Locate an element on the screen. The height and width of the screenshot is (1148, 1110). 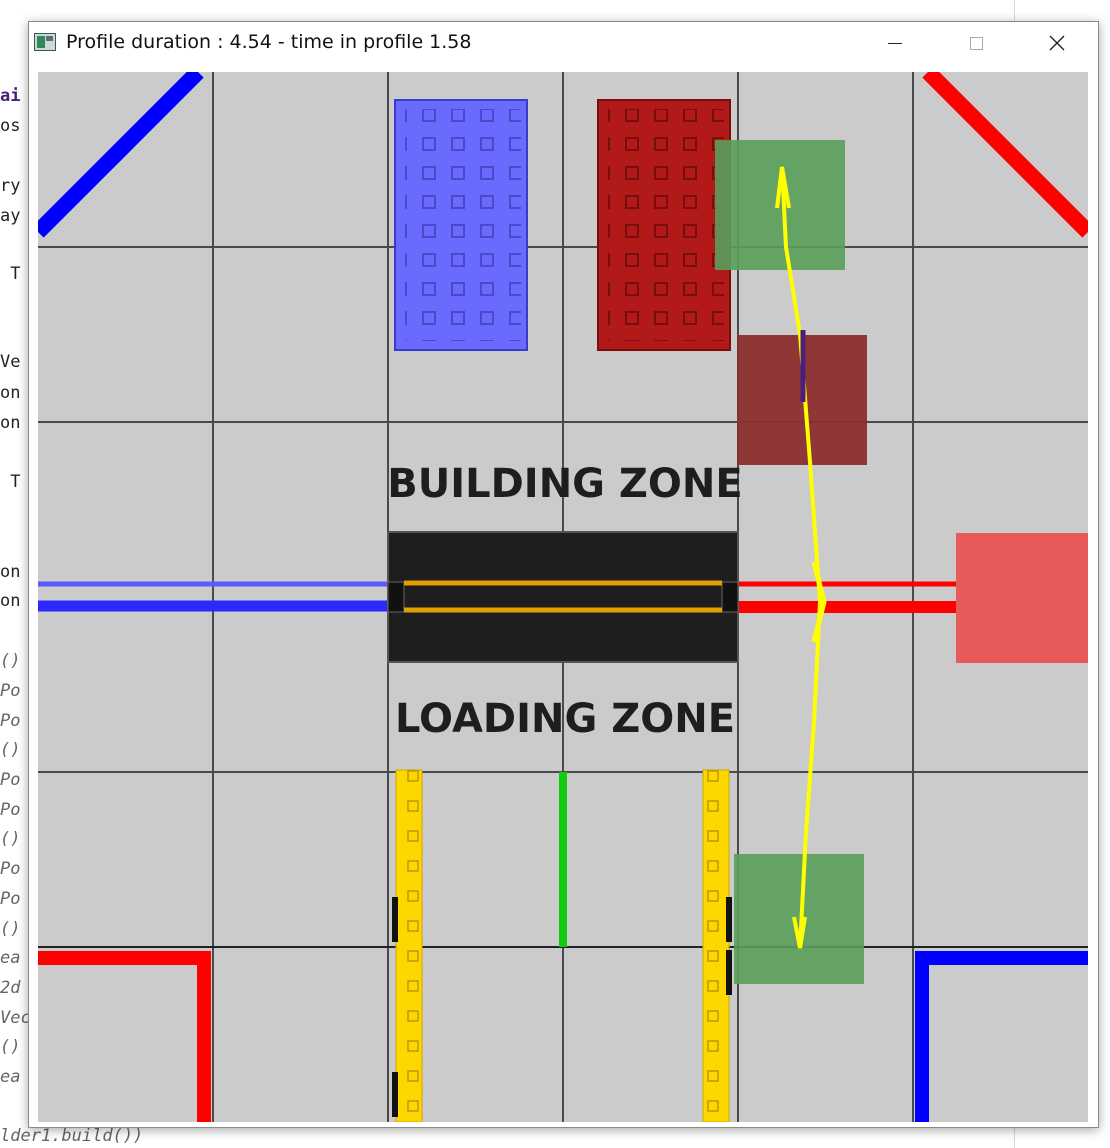
loading-zone-label: LOADING ZONE is located at coordinates (565, 719).